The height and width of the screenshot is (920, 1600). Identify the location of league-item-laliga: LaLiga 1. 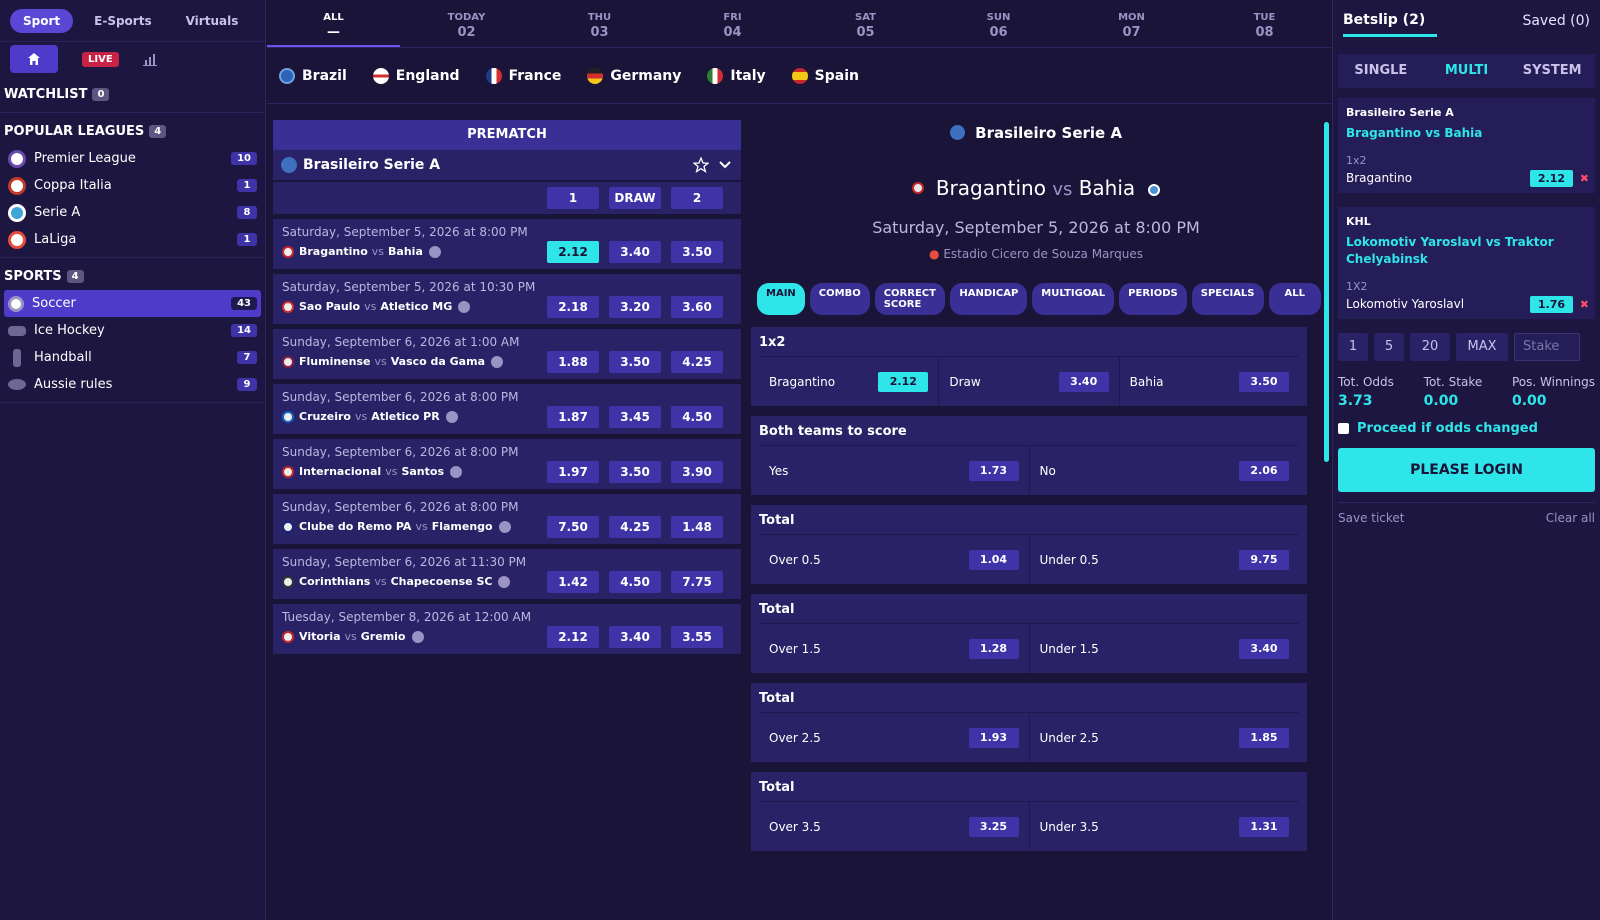
(132, 239).